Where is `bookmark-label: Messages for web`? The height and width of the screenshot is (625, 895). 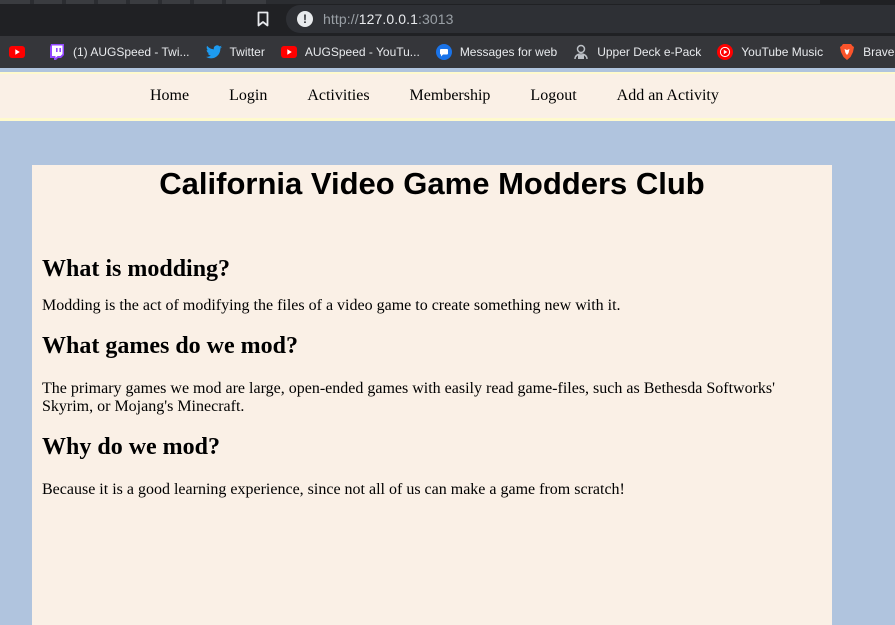 bookmark-label: Messages for web is located at coordinates (508, 52).